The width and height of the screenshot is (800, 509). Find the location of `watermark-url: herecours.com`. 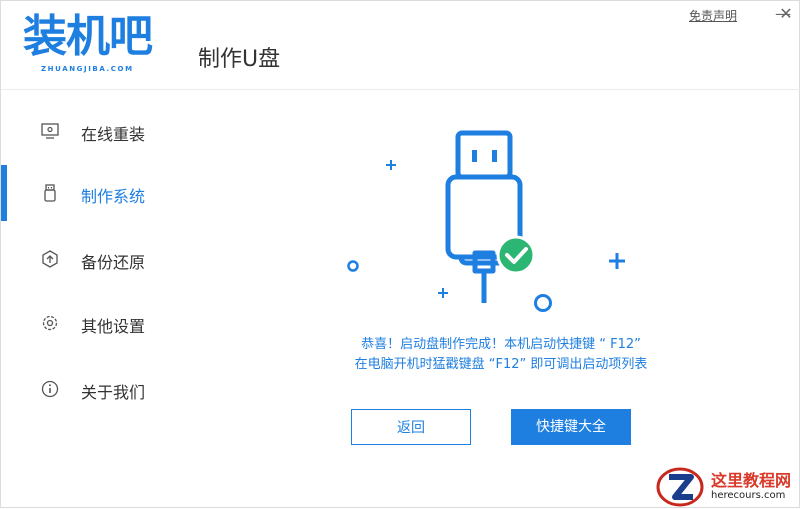

watermark-url: herecours.com is located at coordinates (748, 495).